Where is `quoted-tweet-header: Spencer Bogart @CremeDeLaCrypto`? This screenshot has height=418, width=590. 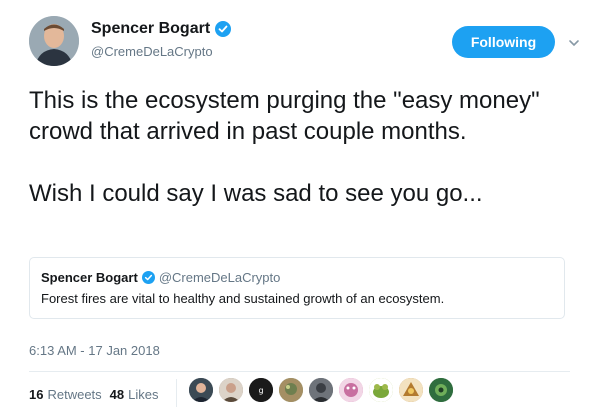 quoted-tweet-header: Spencer Bogart @CremeDeLaCrypto is located at coordinates (297, 277).